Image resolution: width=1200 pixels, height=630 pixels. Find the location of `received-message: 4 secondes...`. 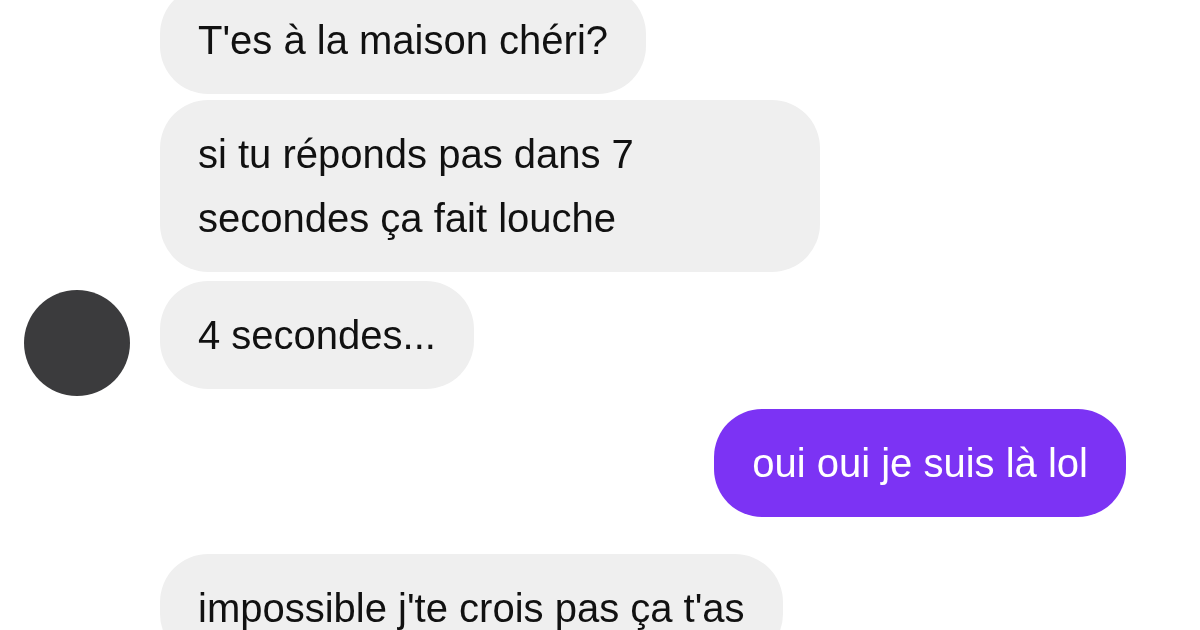

received-message: 4 secondes... is located at coordinates (317, 335).